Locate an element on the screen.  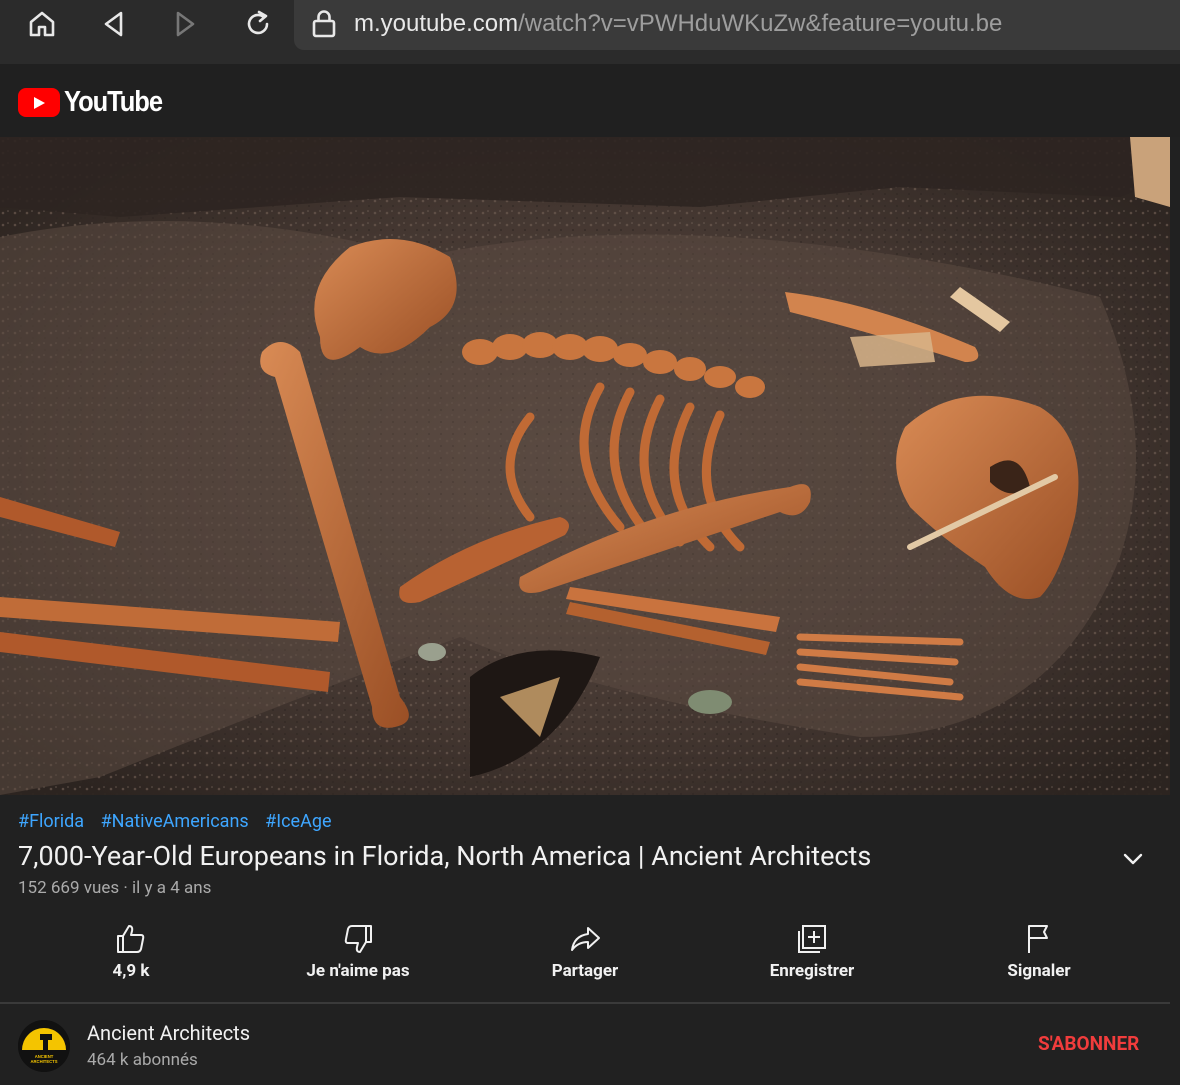
hashtags: #Florida #NativeAmericans #IceAge is located at coordinates (181, 821).